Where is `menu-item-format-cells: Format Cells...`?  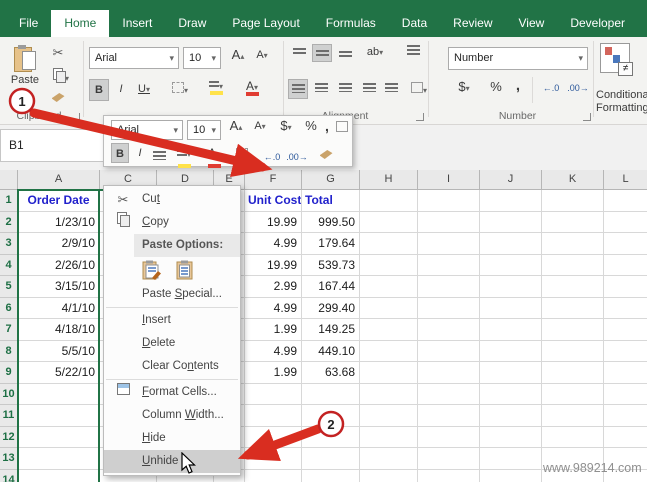 menu-item-format-cells: Format Cells... is located at coordinates (172, 392).